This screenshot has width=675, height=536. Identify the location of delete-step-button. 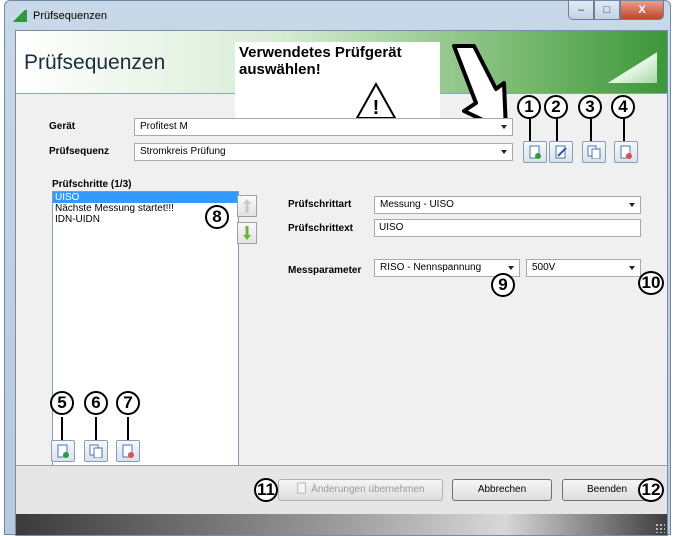
(128, 451).